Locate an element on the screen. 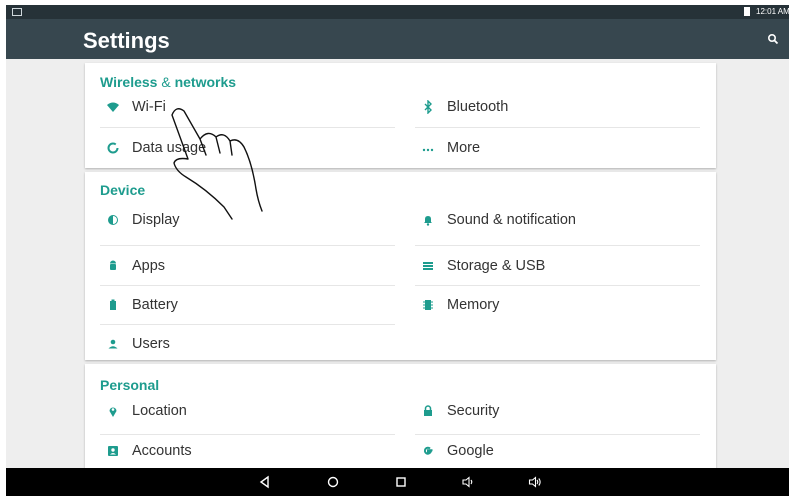 The height and width of the screenshot is (496, 789). settings-item-storage-usb: Storage & USB is located at coordinates (562, 266).